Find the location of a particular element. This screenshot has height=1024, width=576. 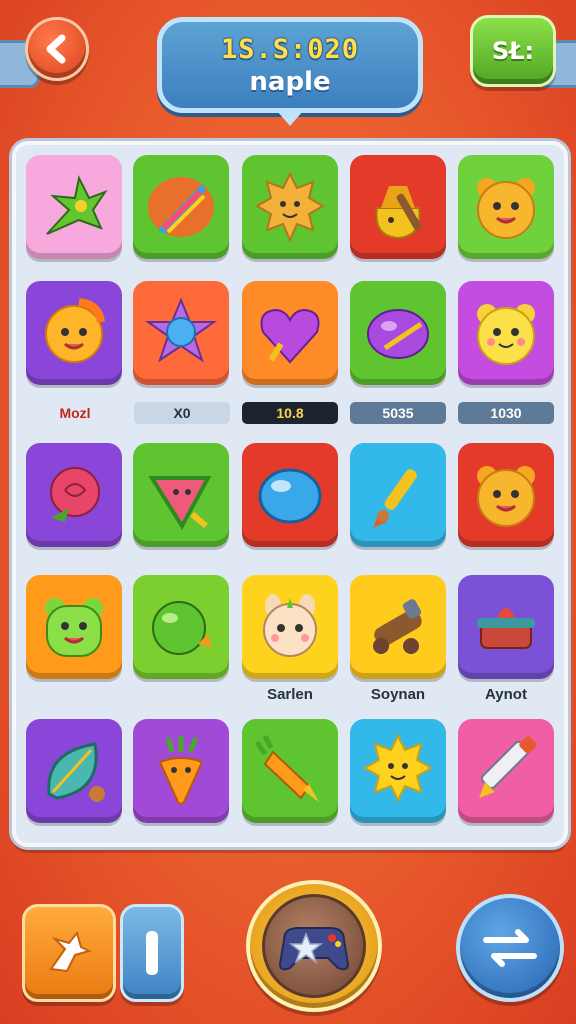

swap-button is located at coordinates (510, 948).